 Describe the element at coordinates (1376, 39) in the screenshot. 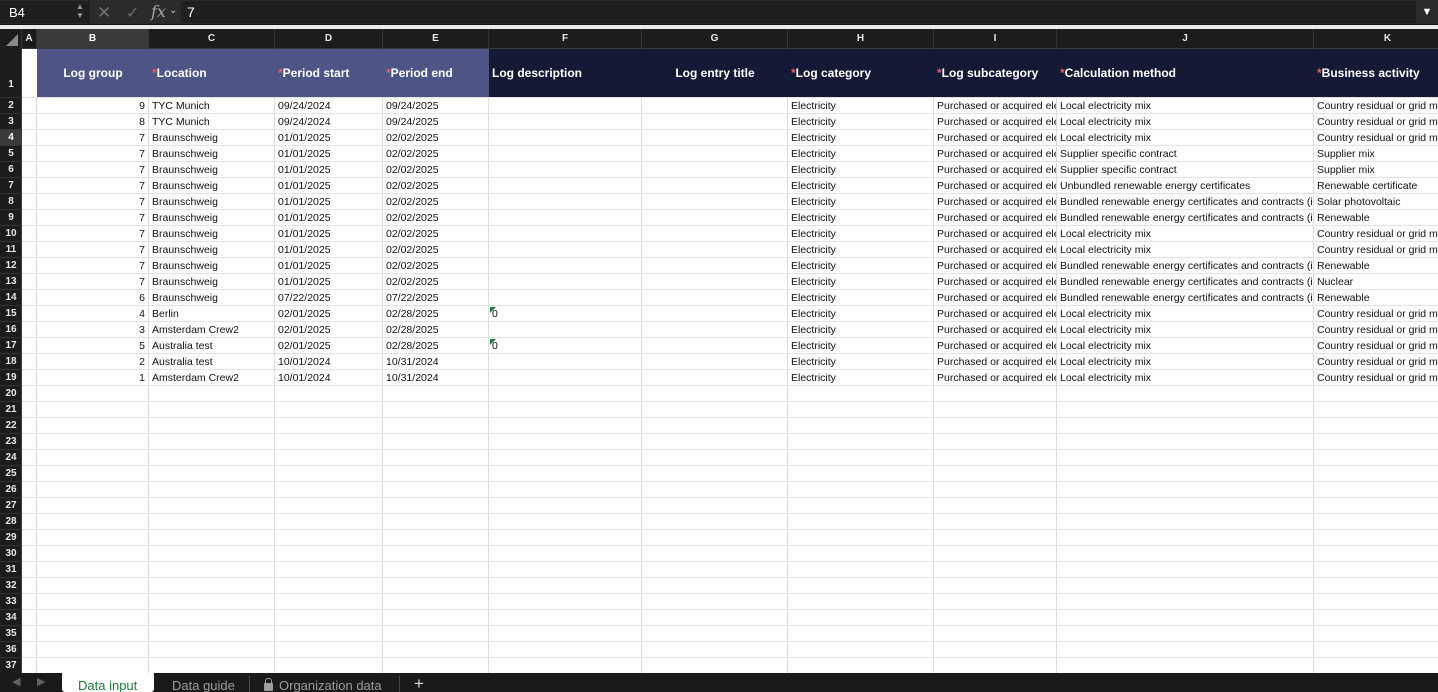

I see `column-header-k: K` at that location.